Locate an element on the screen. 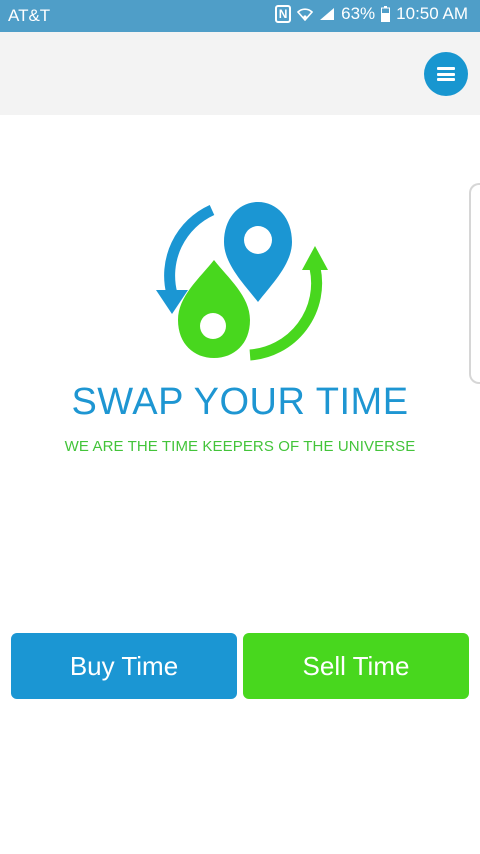  wifi-icon is located at coordinates (305, 14).